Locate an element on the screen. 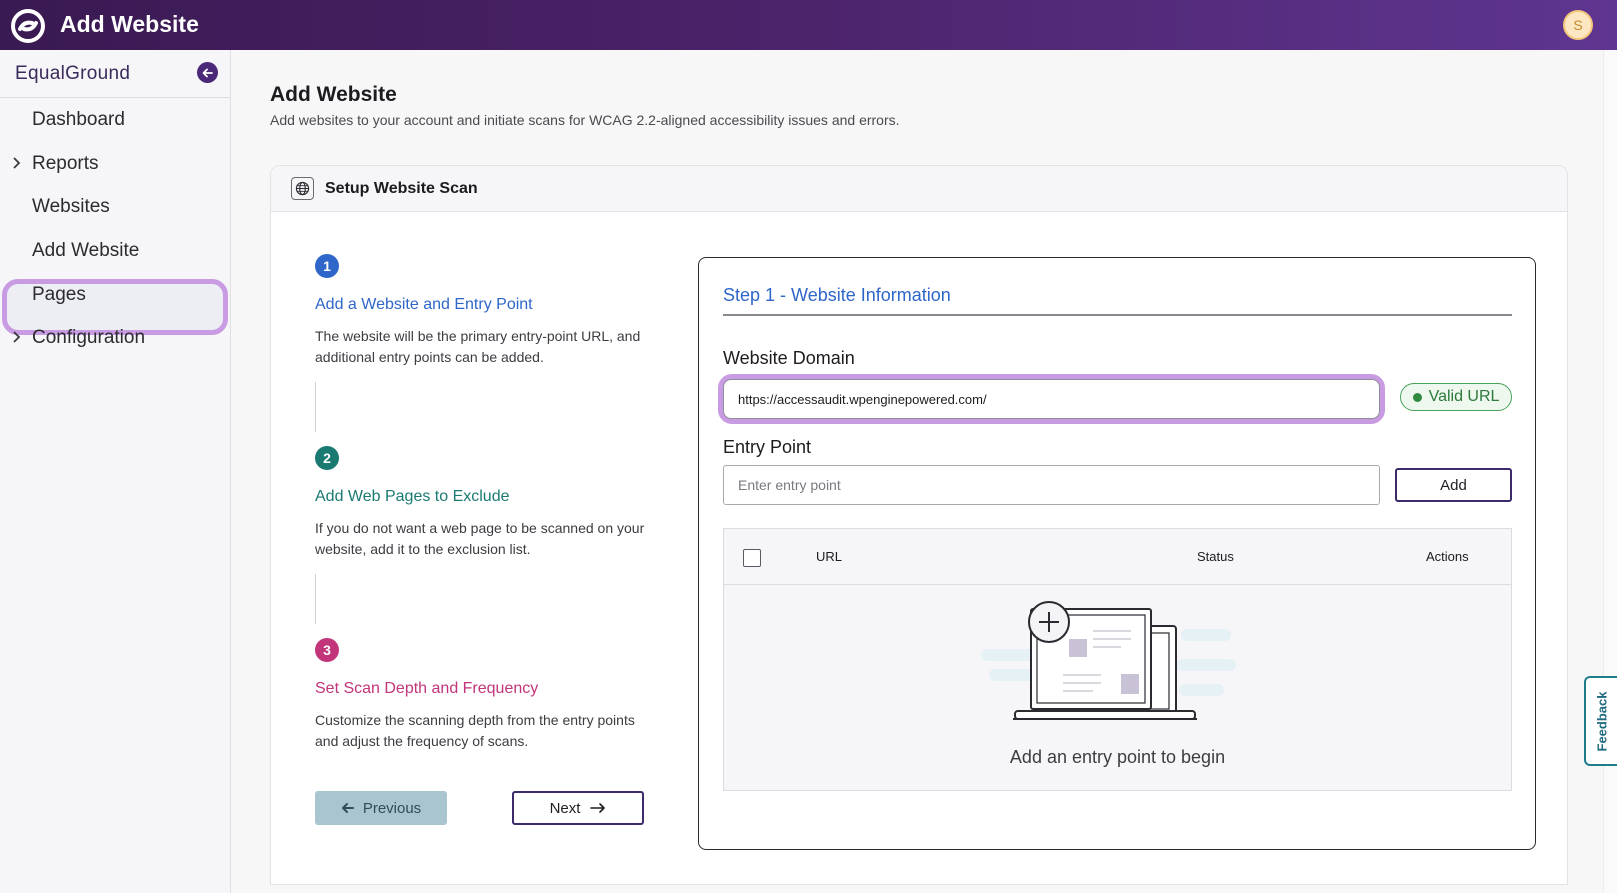  sidebar-item-dashboard: Dashboard is located at coordinates (115, 119).